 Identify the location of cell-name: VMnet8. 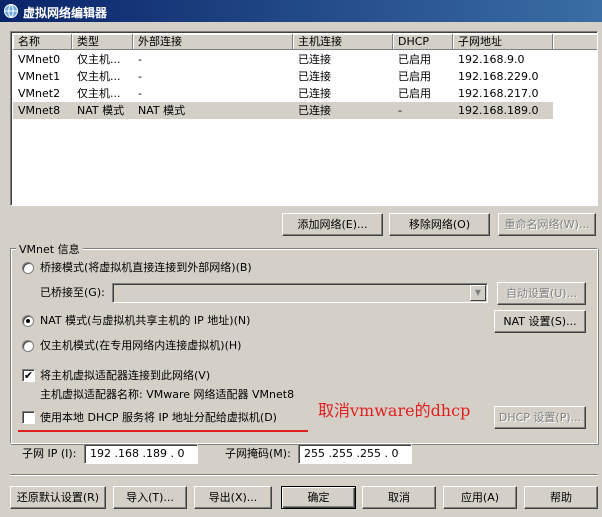
(39, 110).